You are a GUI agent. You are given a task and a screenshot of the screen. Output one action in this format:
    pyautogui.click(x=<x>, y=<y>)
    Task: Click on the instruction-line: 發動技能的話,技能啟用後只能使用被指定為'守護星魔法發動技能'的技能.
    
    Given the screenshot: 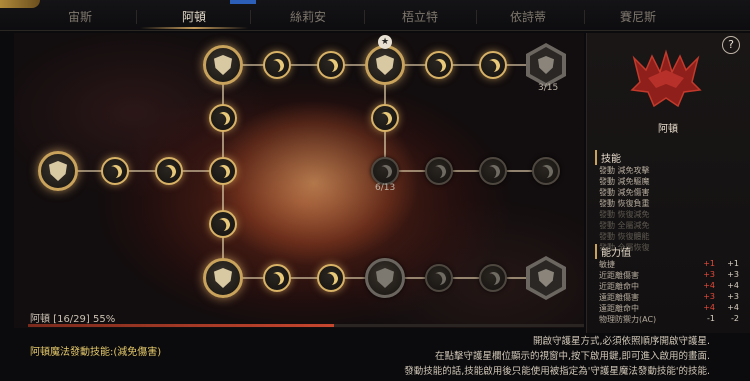 What is the action you would take?
    pyautogui.click(x=557, y=371)
    